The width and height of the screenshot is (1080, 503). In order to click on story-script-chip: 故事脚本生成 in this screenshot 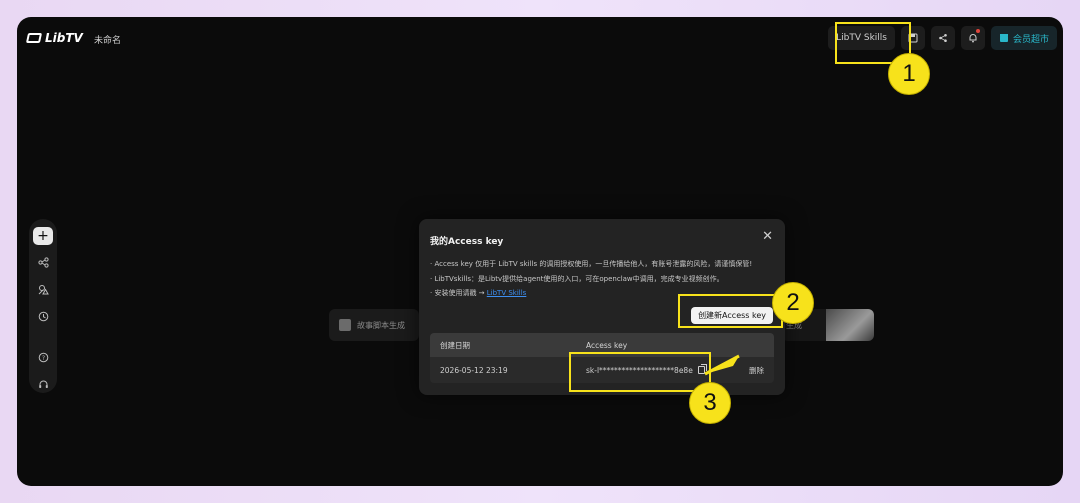, I will do `click(374, 325)`.